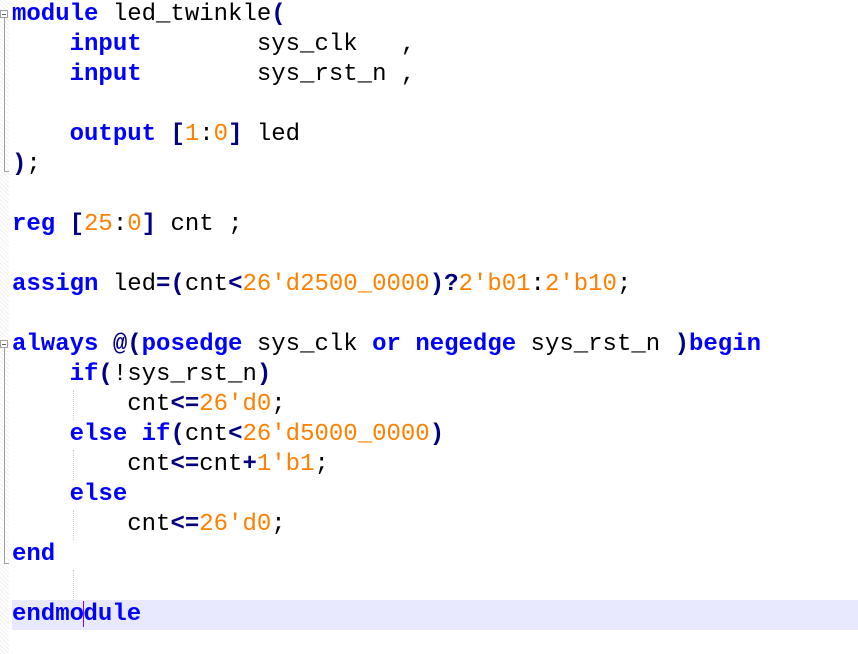  I want to click on number-token: 1, so click(192, 134).